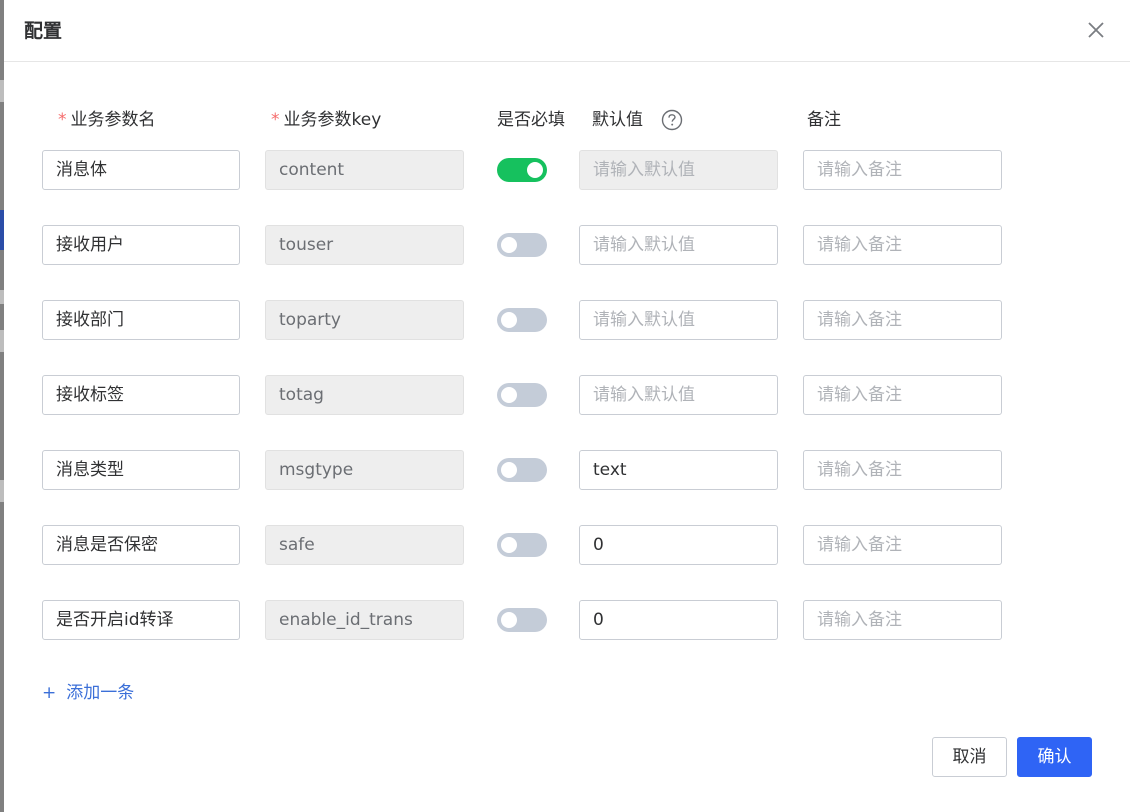 This screenshot has height=812, width=1130. Describe the element at coordinates (531, 120) in the screenshot. I see `column-header-required: 是否必填` at that location.